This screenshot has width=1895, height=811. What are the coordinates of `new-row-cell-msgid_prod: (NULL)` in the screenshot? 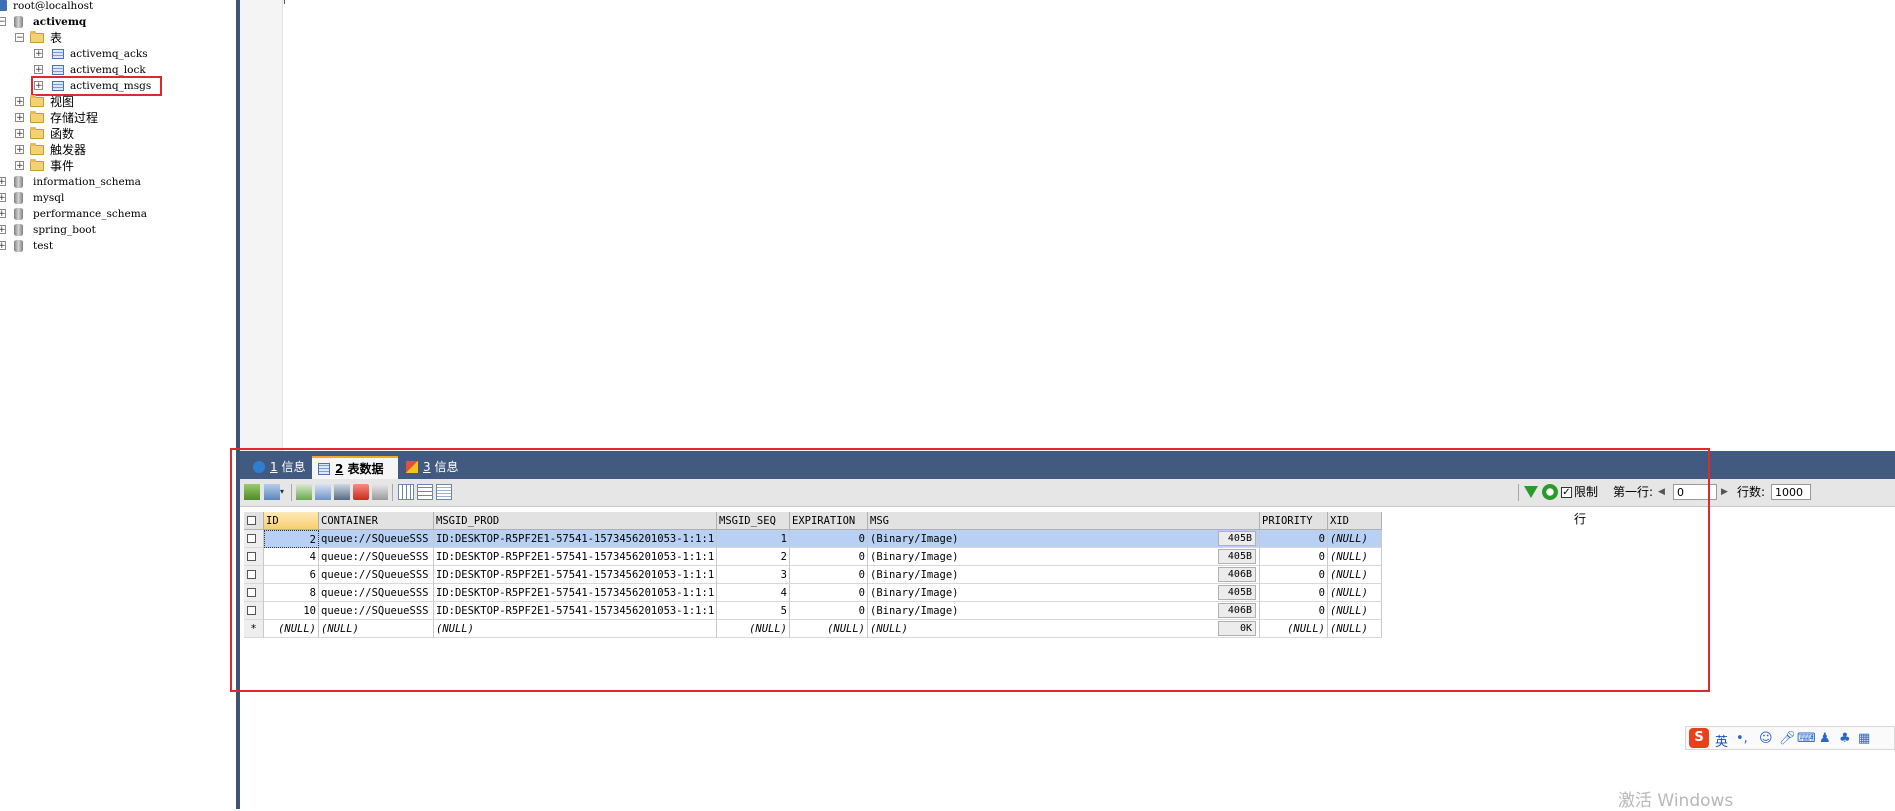 It's located at (575, 629).